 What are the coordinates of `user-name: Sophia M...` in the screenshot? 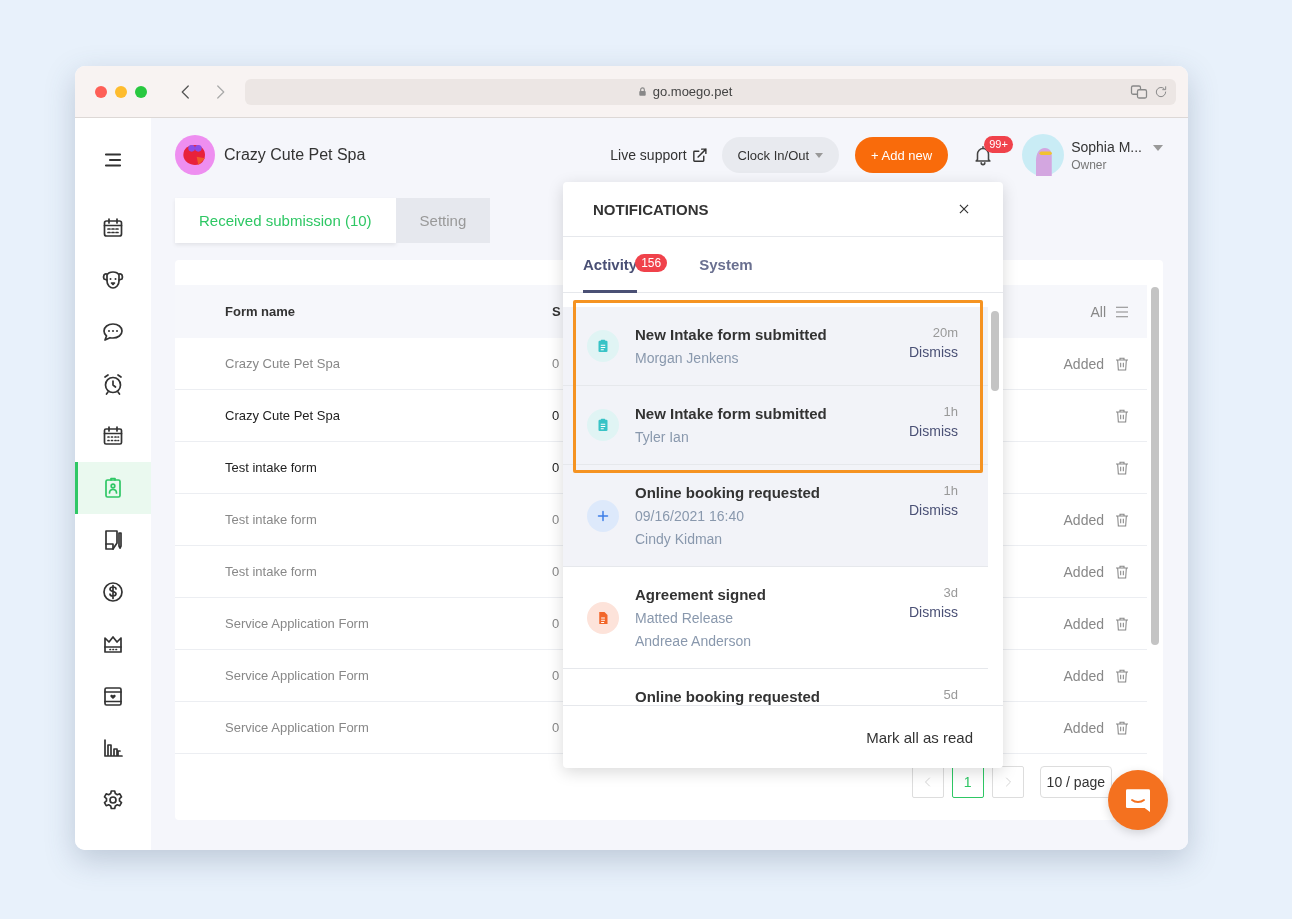 It's located at (1106, 146).